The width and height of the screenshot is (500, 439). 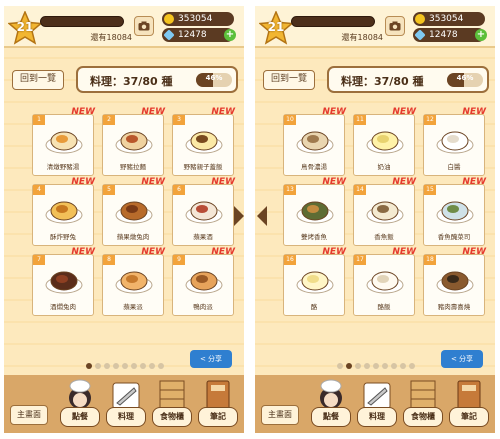 I want to click on recipe-card: 17 NEW 酪飯, so click(x=384, y=281).